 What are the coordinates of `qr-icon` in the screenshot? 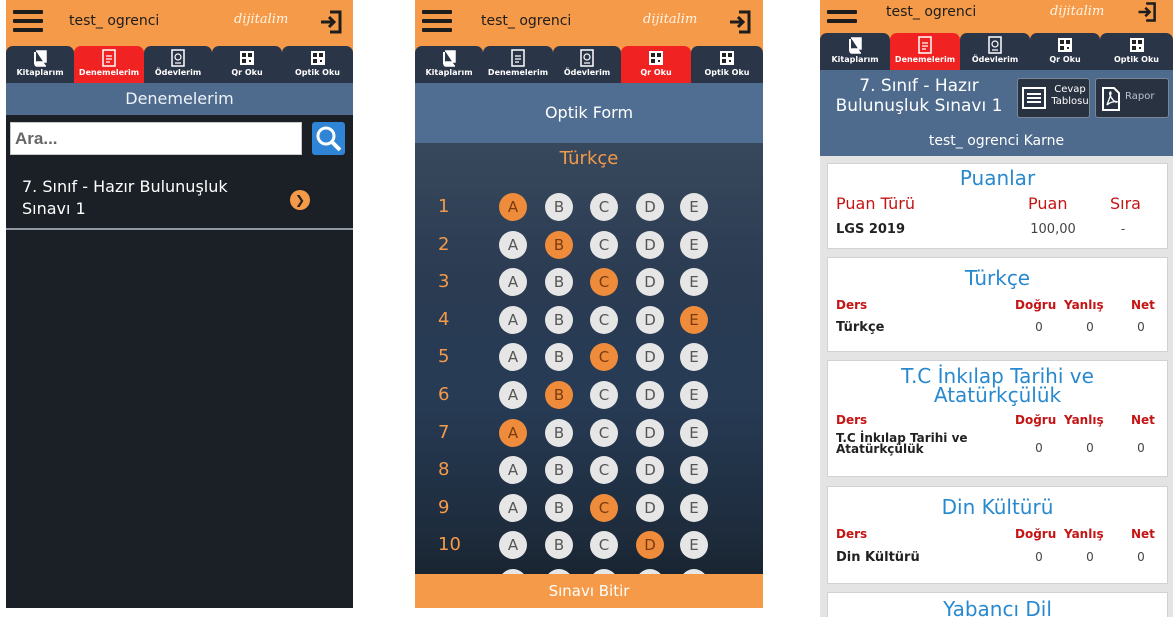 It's located at (656, 58).